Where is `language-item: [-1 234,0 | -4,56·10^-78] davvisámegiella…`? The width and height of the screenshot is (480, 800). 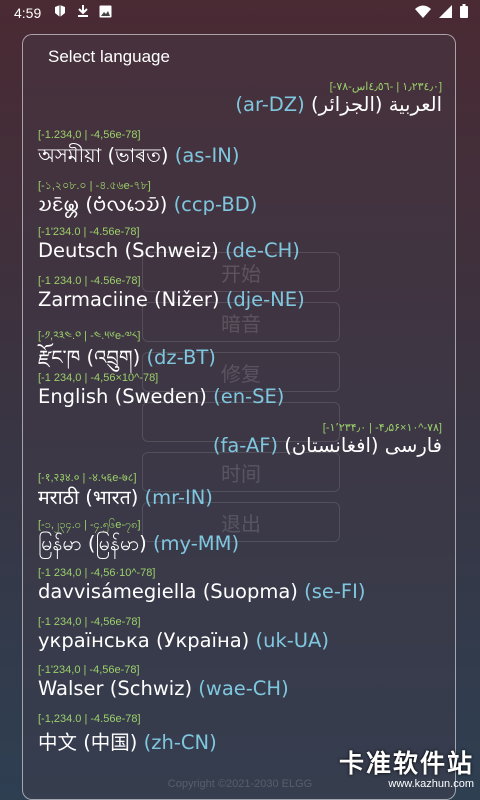
language-item: [-1 234,0 | -4,56·10^-78] davvisámegiella… is located at coordinates (239, 590).